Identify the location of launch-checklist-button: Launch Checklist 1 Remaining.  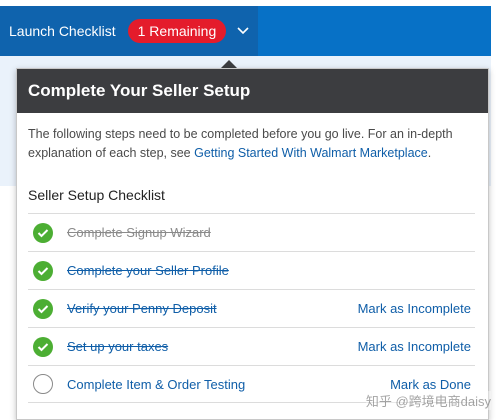
(129, 31).